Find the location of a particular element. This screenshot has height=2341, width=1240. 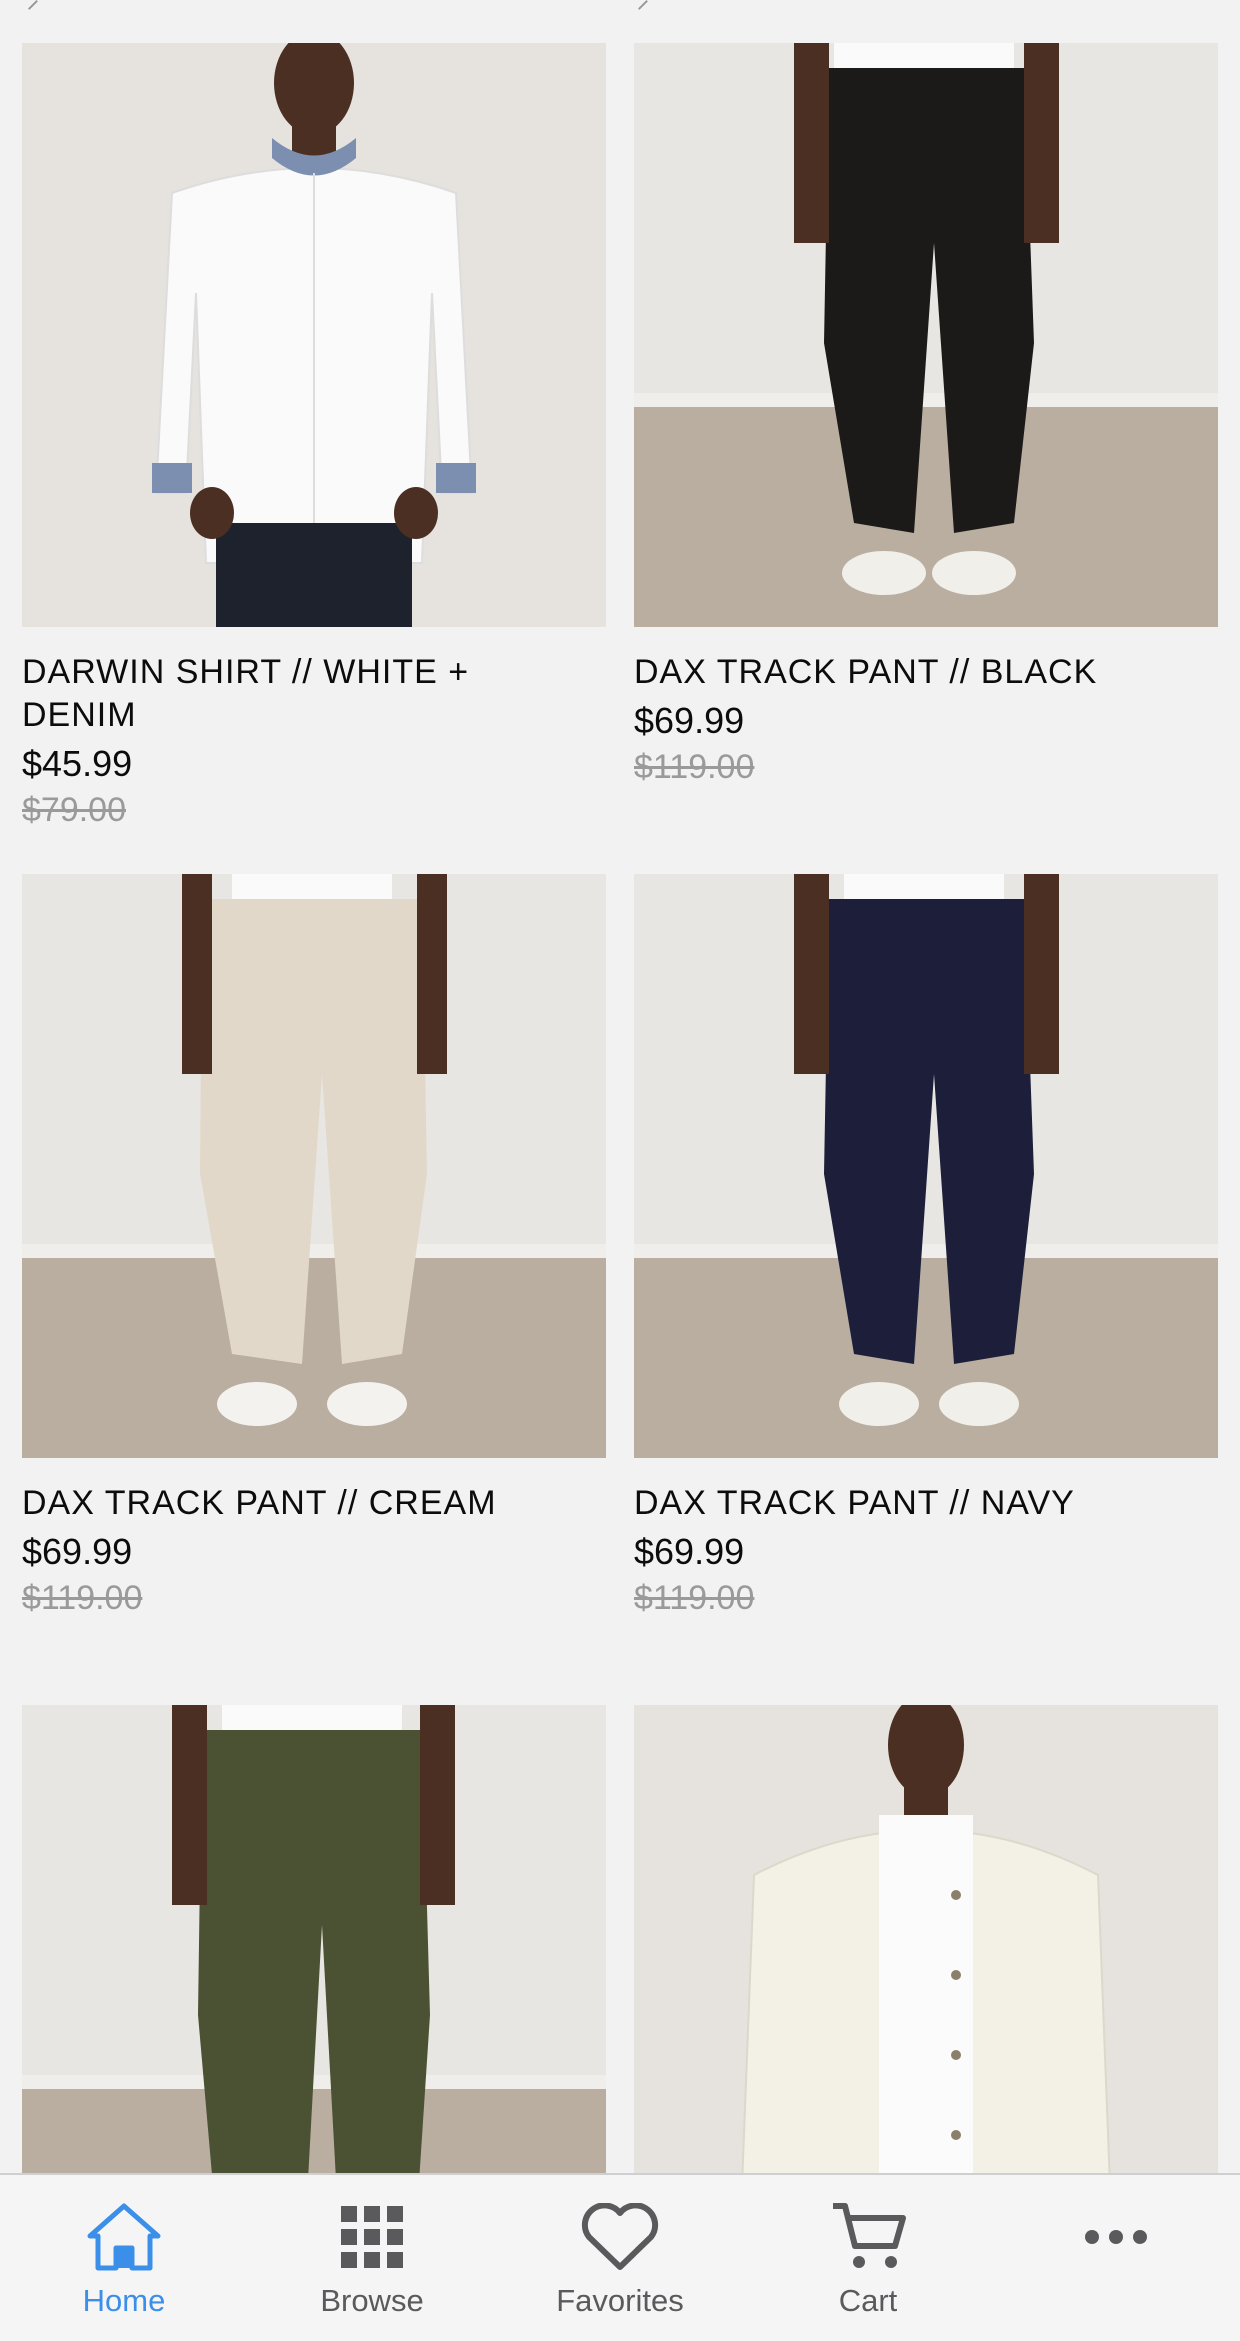

tab-cart-label: Cart is located at coordinates (868, 2300).